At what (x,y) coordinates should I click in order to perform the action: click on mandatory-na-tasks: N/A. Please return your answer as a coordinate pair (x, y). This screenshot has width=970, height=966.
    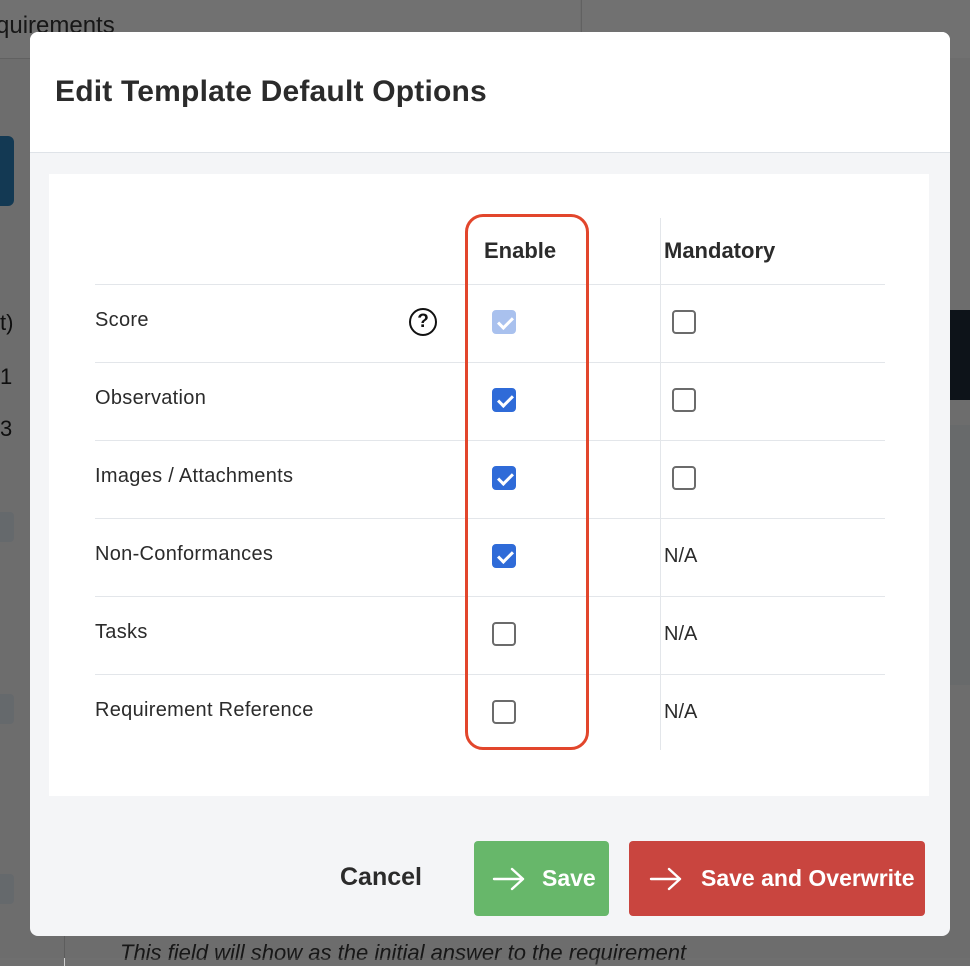
    Looking at the image, I should click on (681, 634).